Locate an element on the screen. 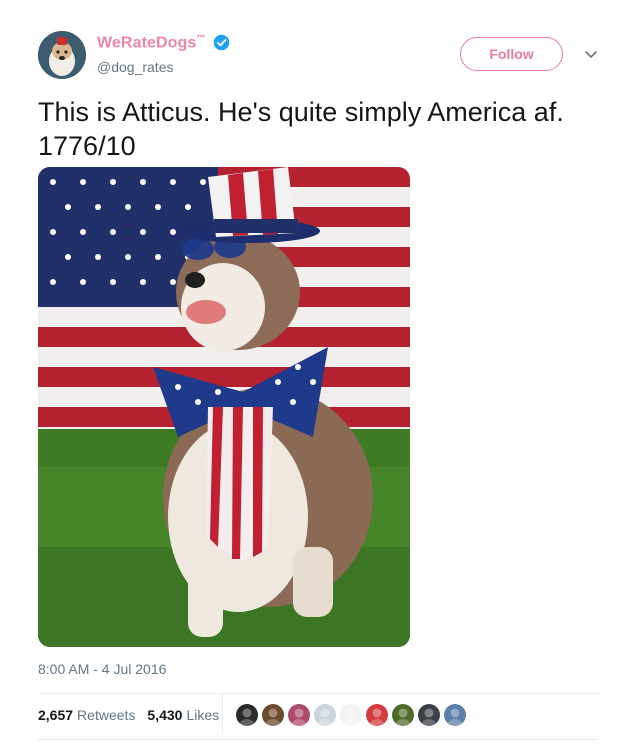 Image resolution: width=631 pixels, height=745 pixels. liker-avatar-5-icon is located at coordinates (351, 715).